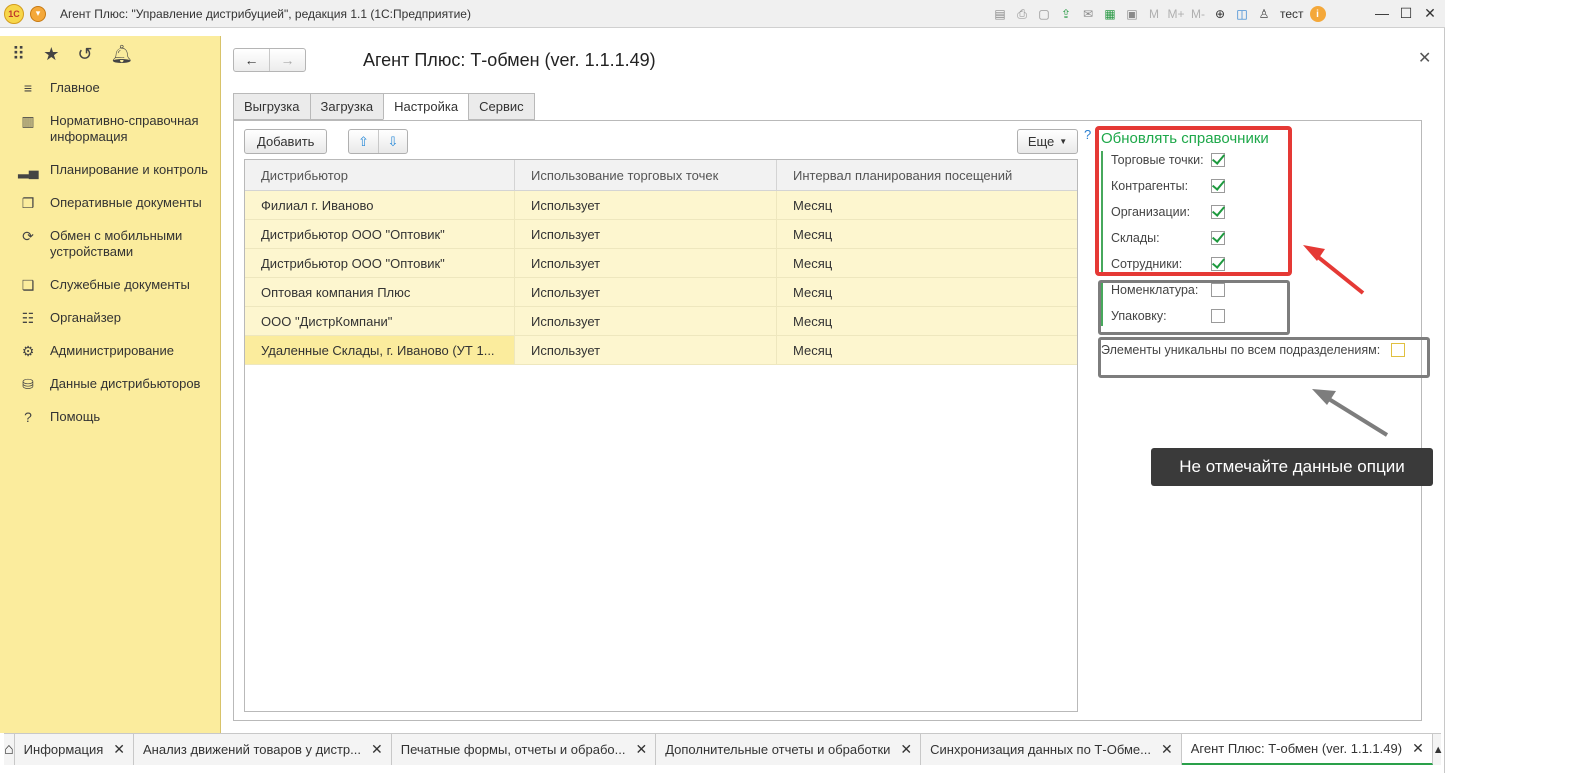  I want to click on main-menu-button: ▾, so click(38, 13).